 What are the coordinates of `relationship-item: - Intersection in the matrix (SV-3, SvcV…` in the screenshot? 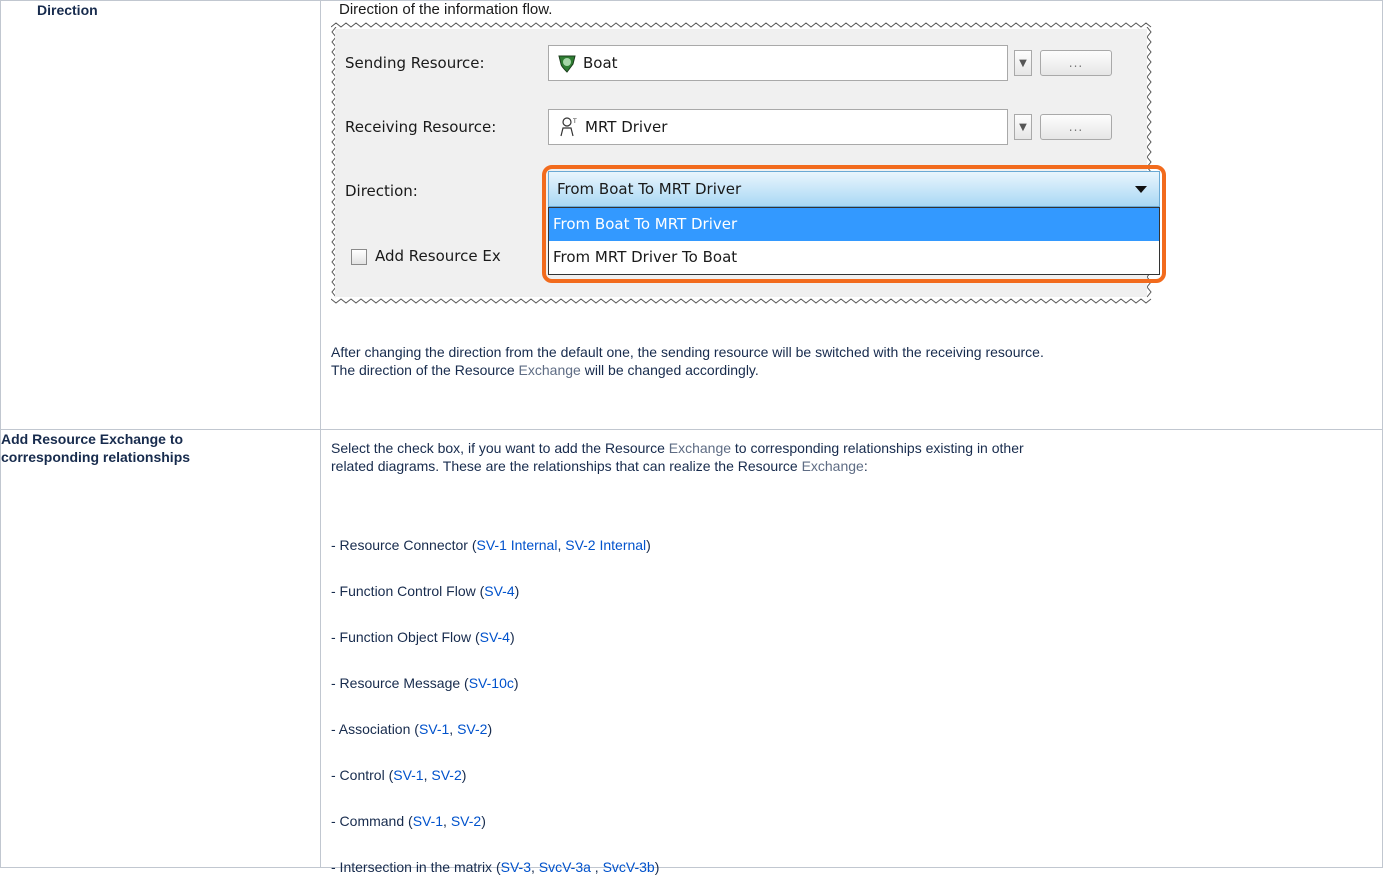 It's located at (851, 867).